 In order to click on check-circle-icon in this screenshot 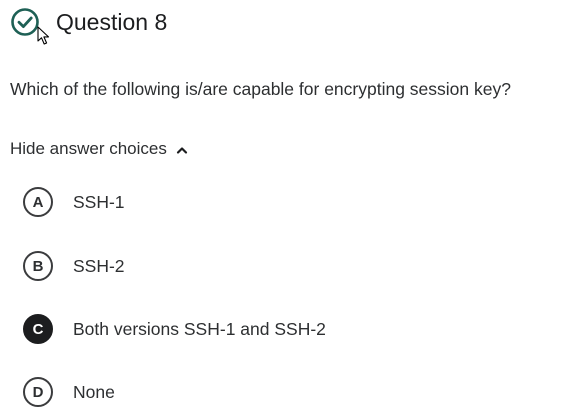, I will do `click(25, 22)`.